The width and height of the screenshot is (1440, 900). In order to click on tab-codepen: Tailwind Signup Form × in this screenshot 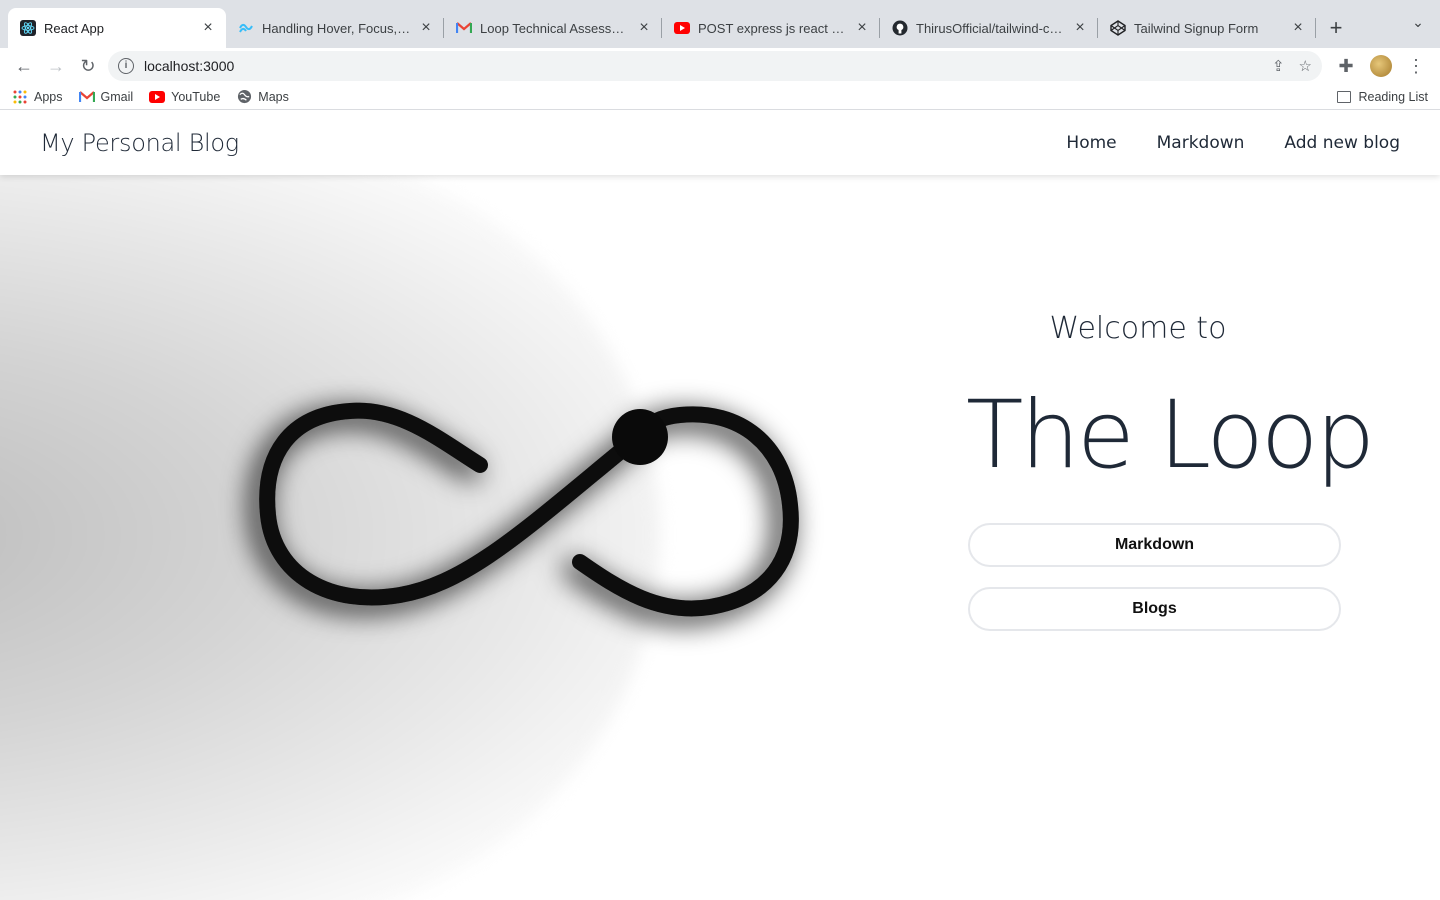, I will do `click(1207, 28)`.